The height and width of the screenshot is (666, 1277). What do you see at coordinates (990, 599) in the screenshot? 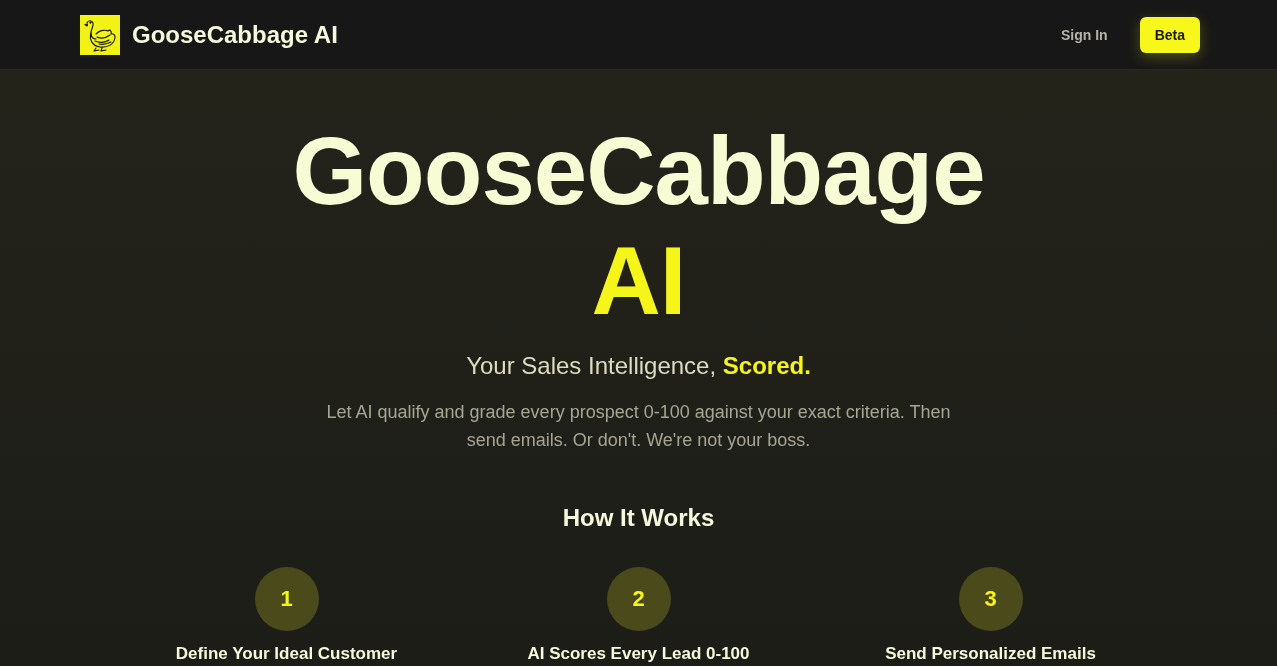
I see `step-number: 3` at bounding box center [990, 599].